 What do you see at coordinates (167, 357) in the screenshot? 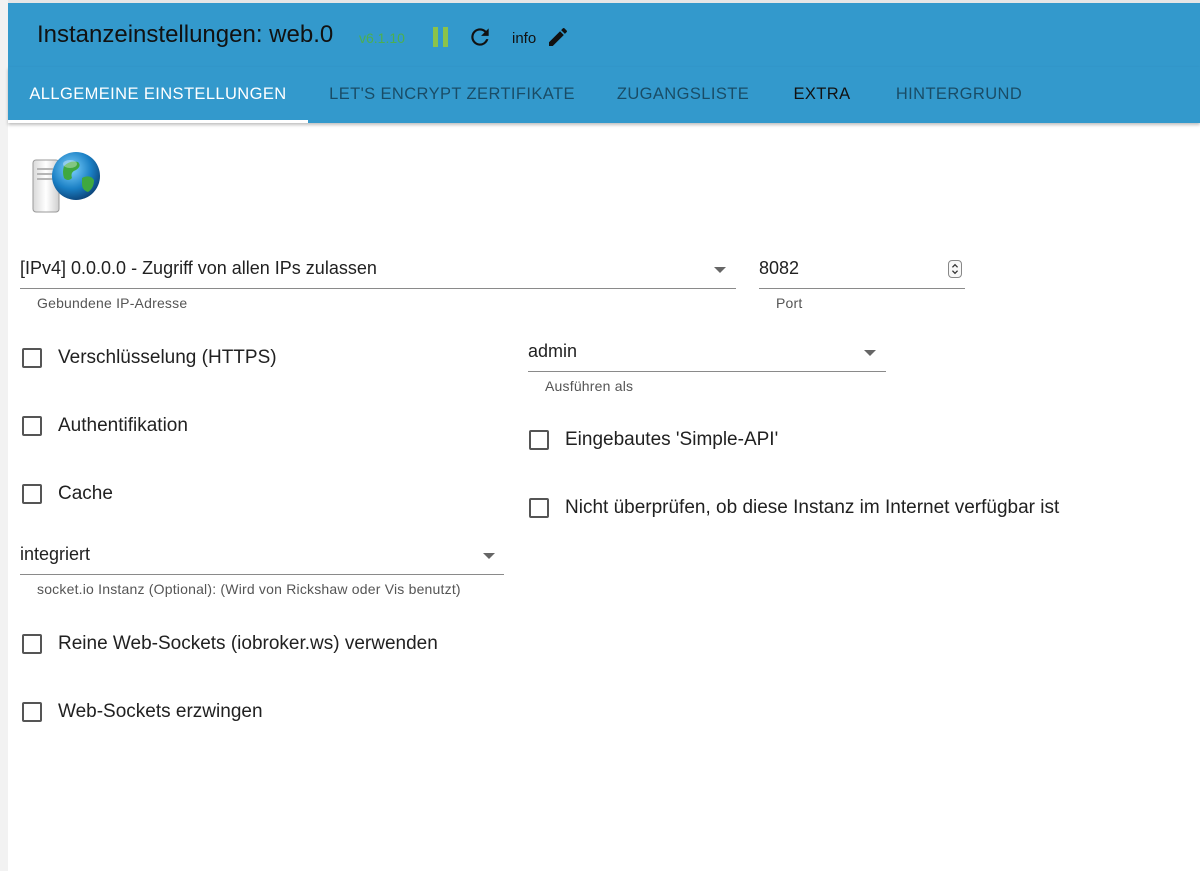
I see `https-label: Verschlüsselung (HTTPS)` at bounding box center [167, 357].